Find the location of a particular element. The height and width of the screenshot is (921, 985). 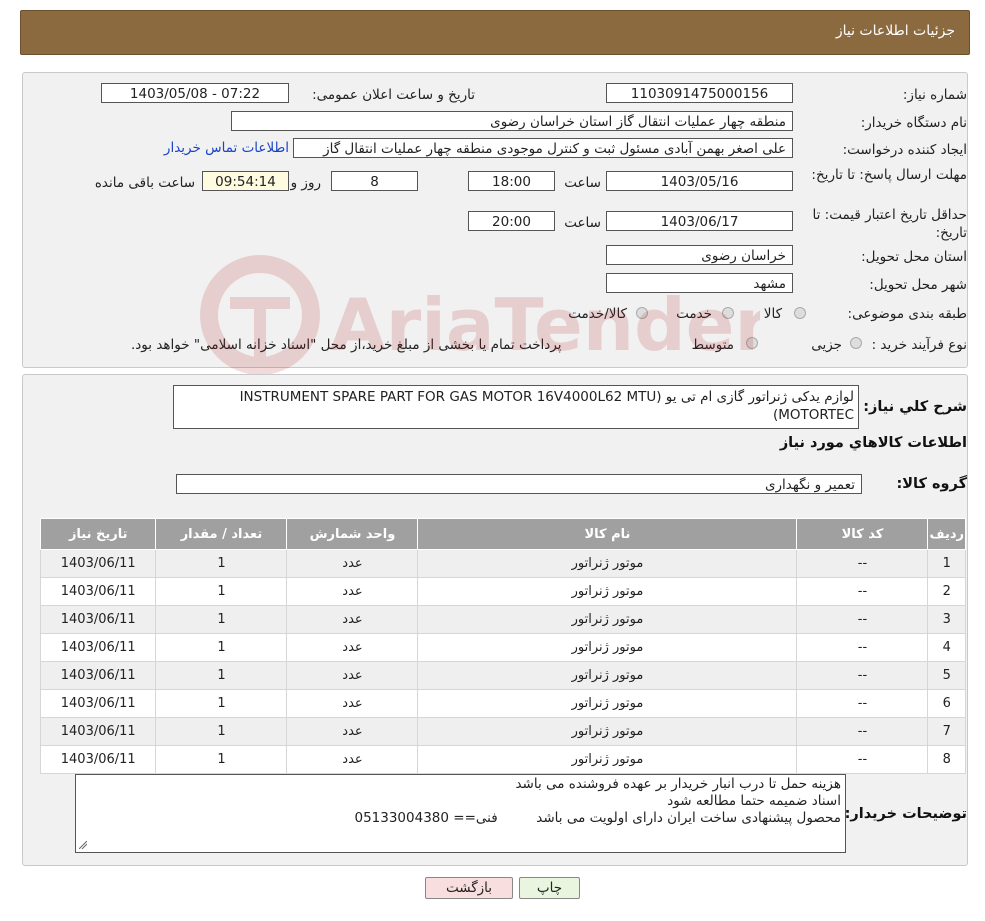

cell-row-num: 7 is located at coordinates (946, 731).